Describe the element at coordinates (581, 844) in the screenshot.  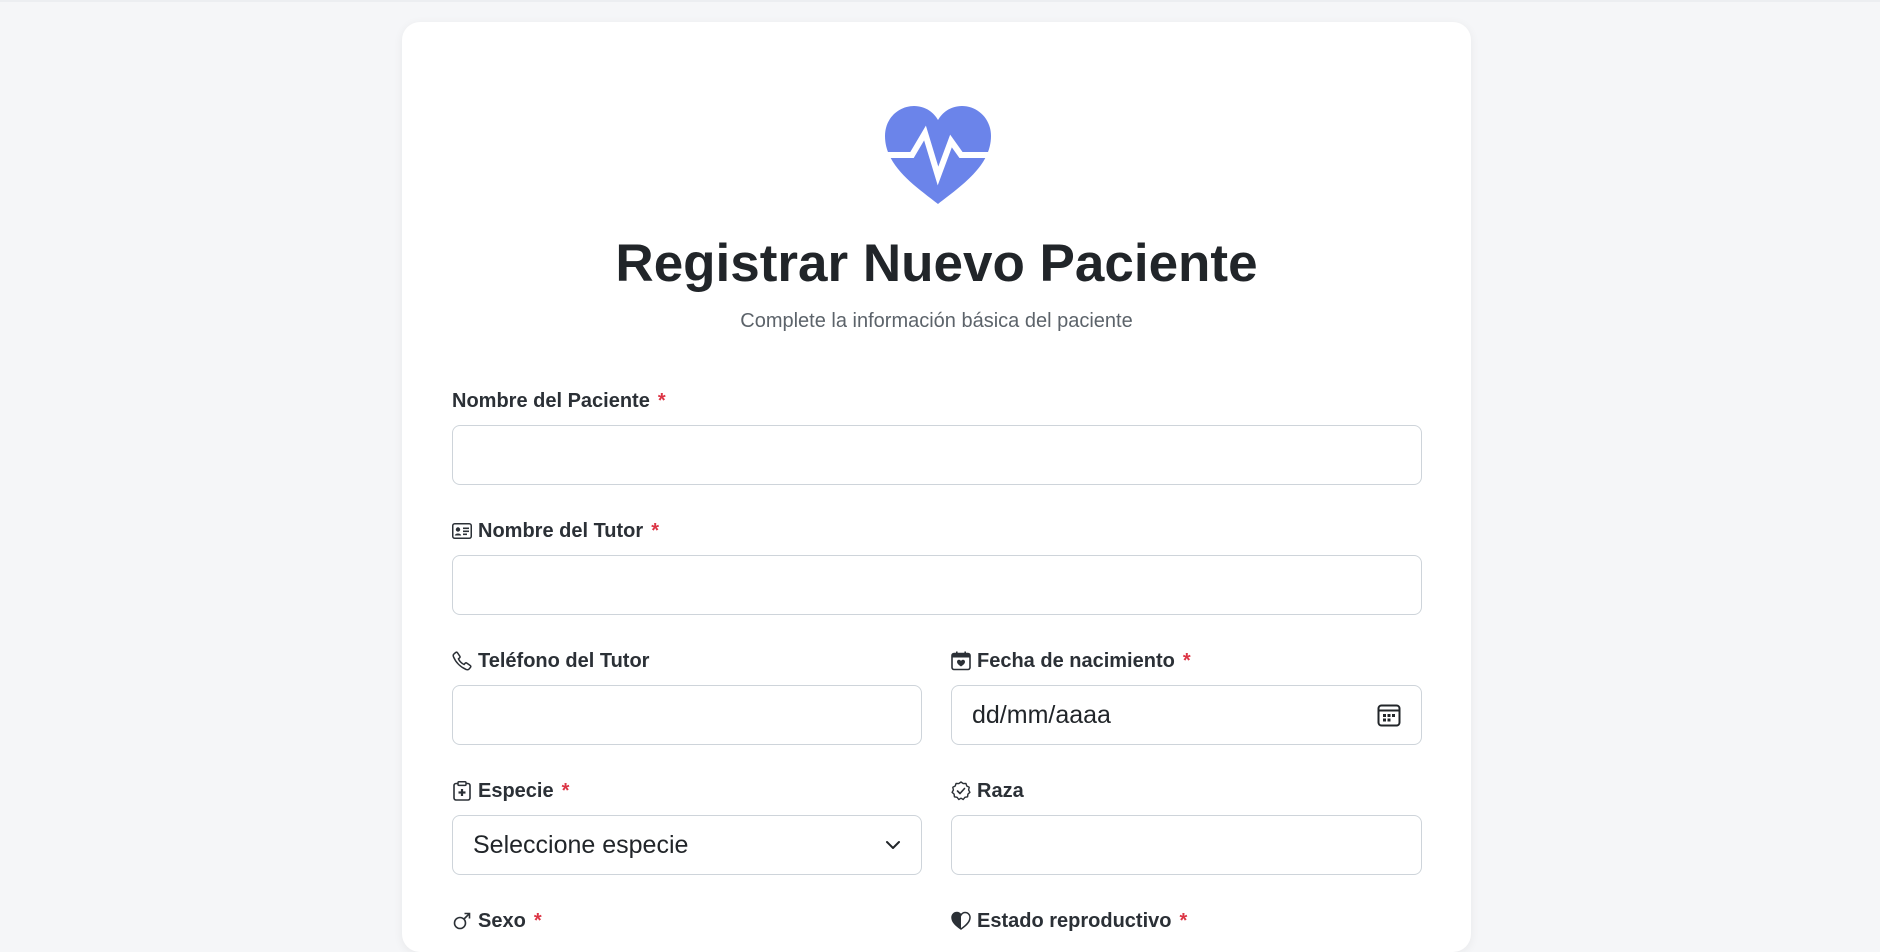
I see `species-selected-value: Seleccione especie` at that location.